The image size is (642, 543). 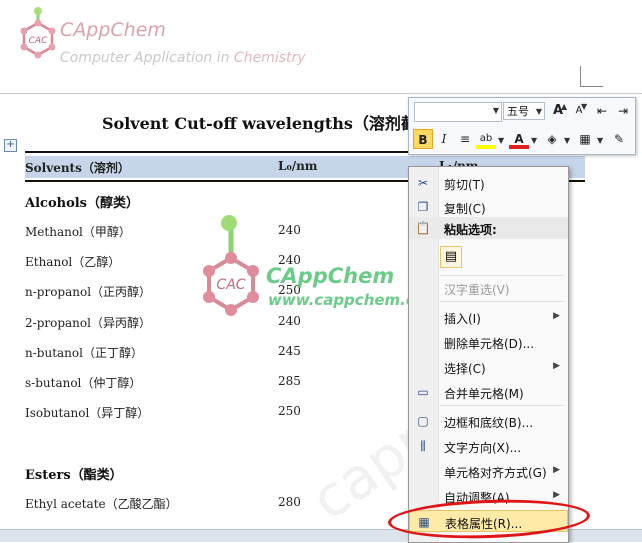 What do you see at coordinates (423, 207) in the screenshot?
I see `copy-icon: ❐` at bounding box center [423, 207].